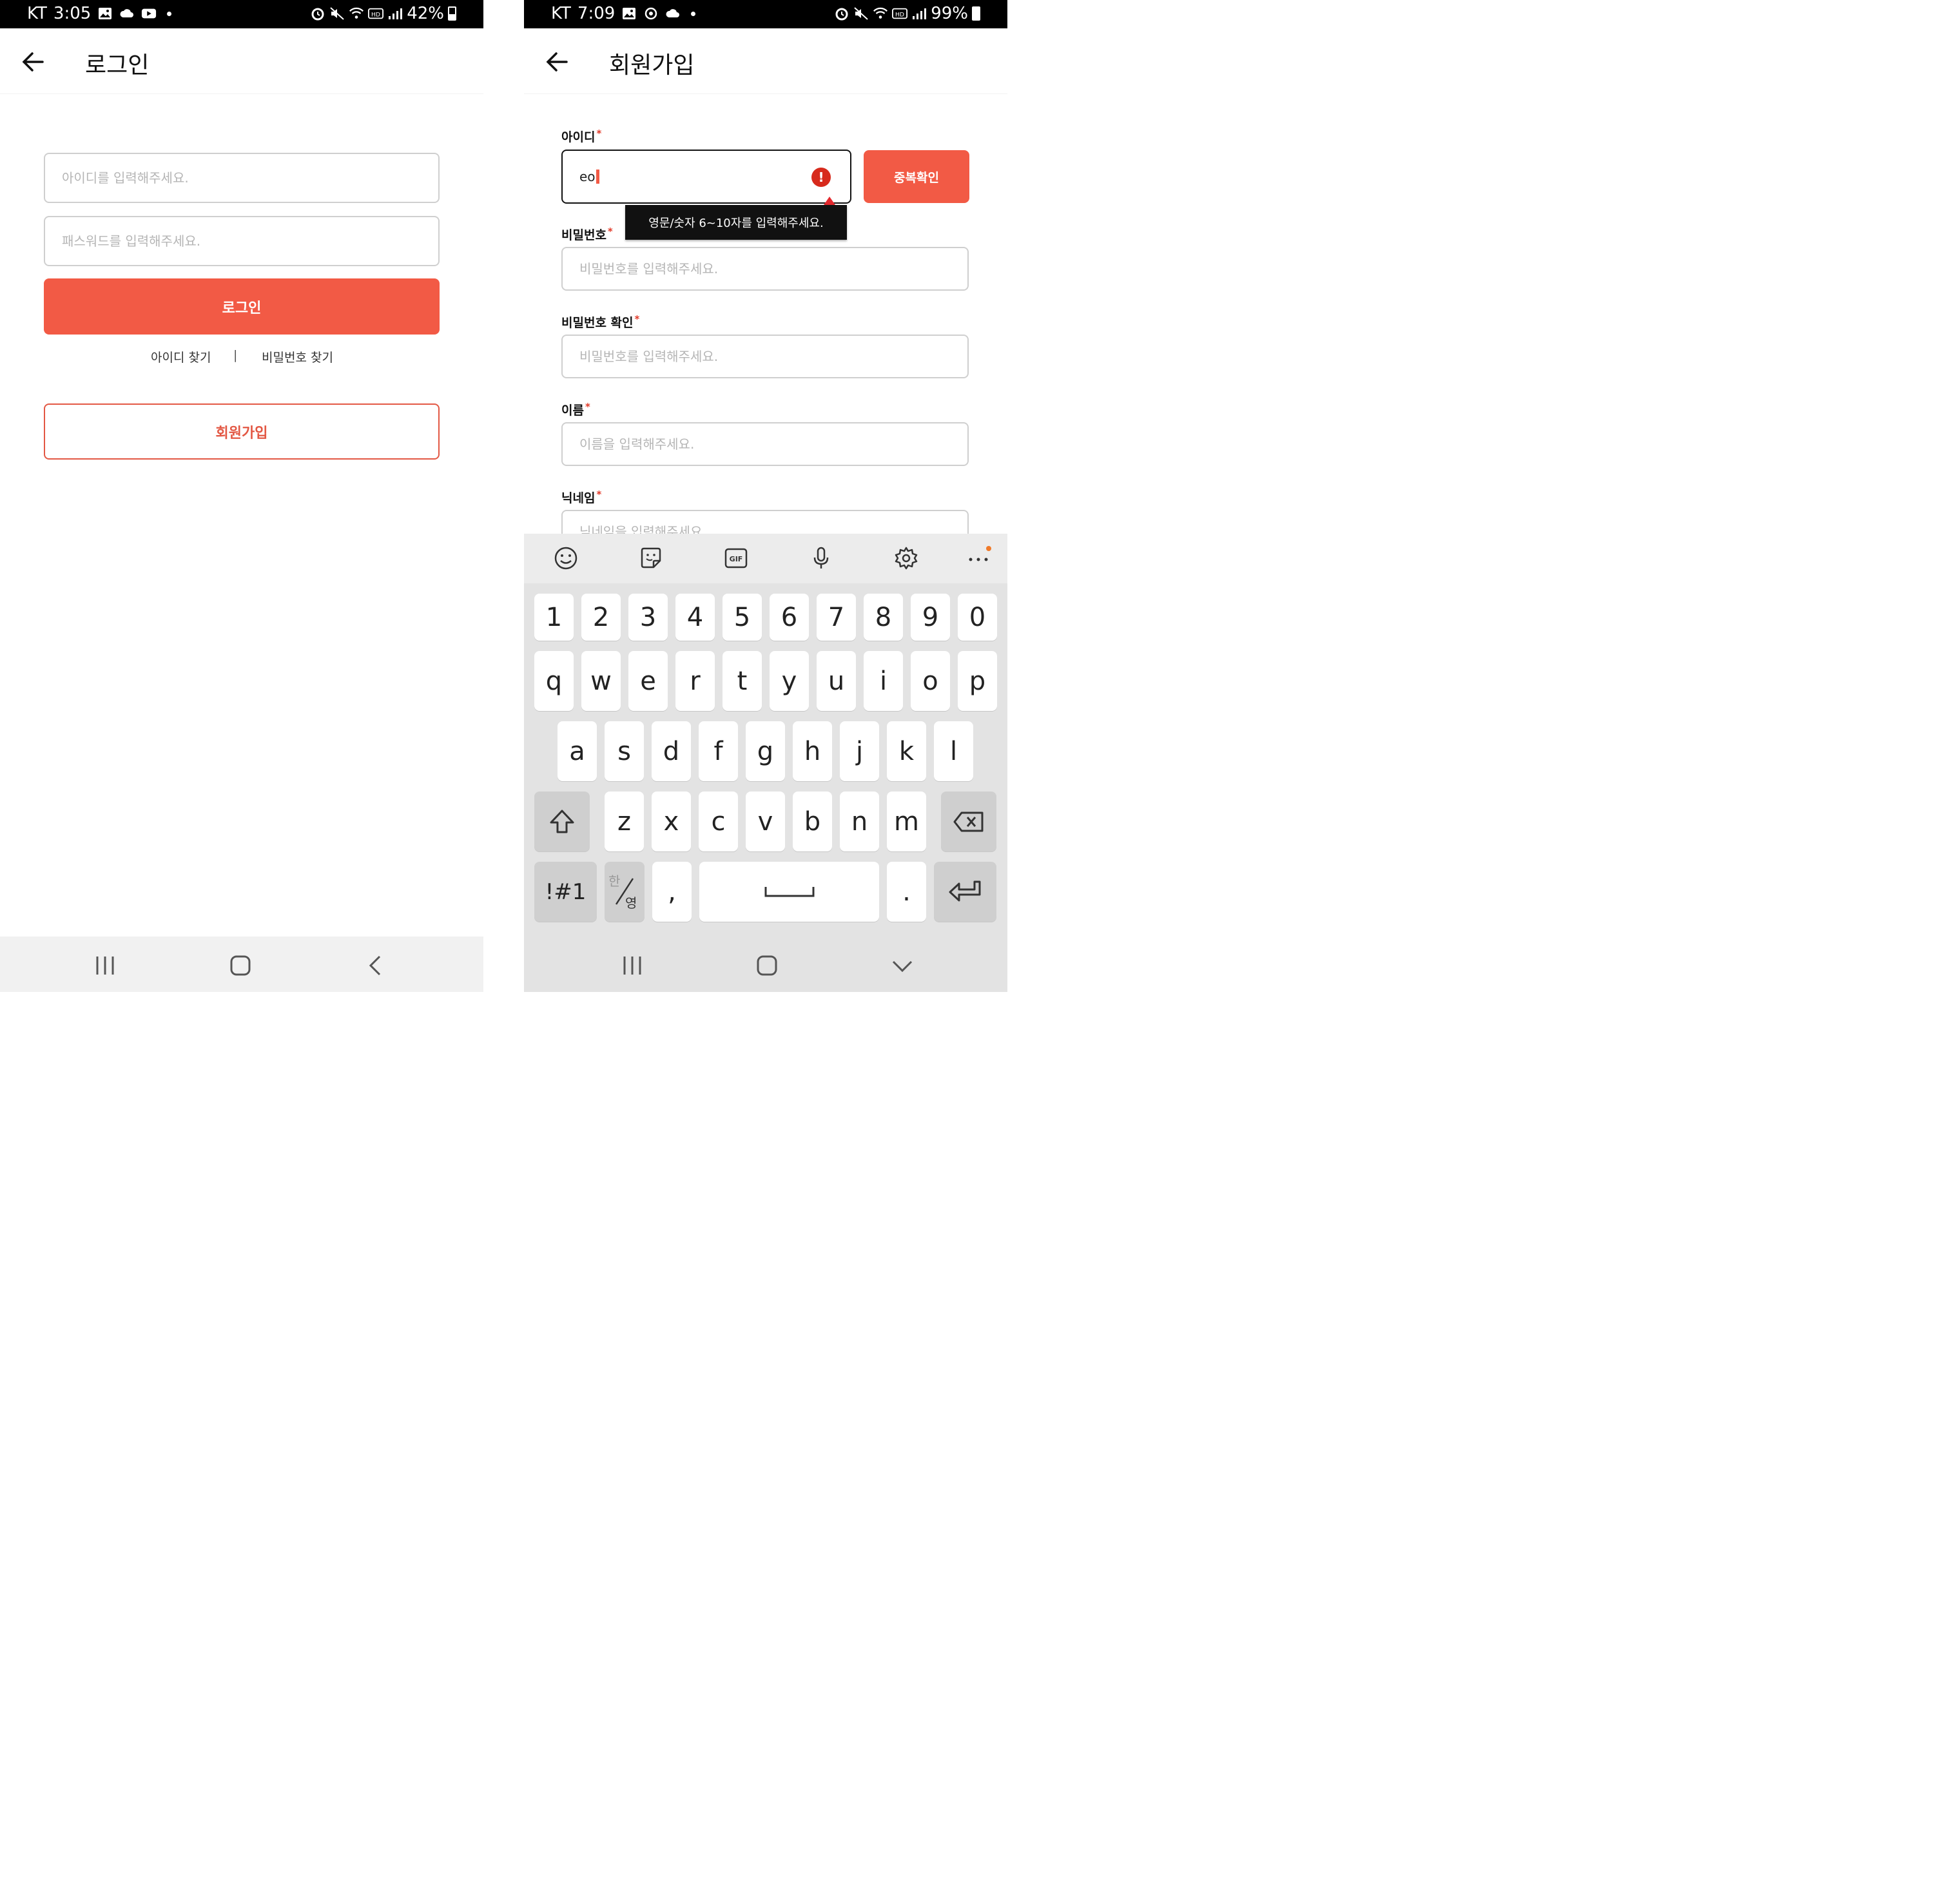  What do you see at coordinates (242, 431) in the screenshot?
I see `signup-button: 회원가입` at bounding box center [242, 431].